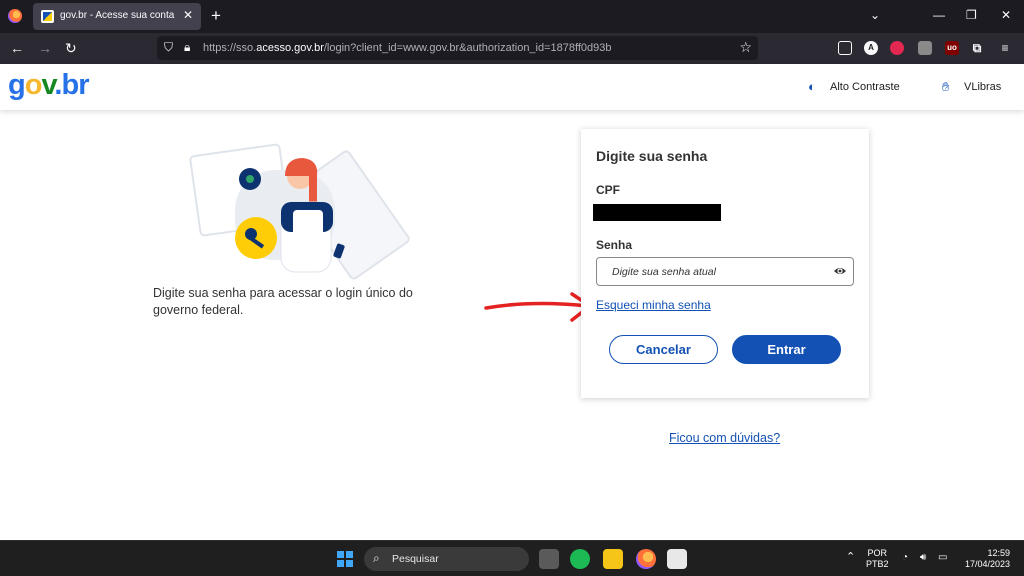  What do you see at coordinates (939, 15) in the screenshot?
I see `minimize-icon: —` at bounding box center [939, 15].